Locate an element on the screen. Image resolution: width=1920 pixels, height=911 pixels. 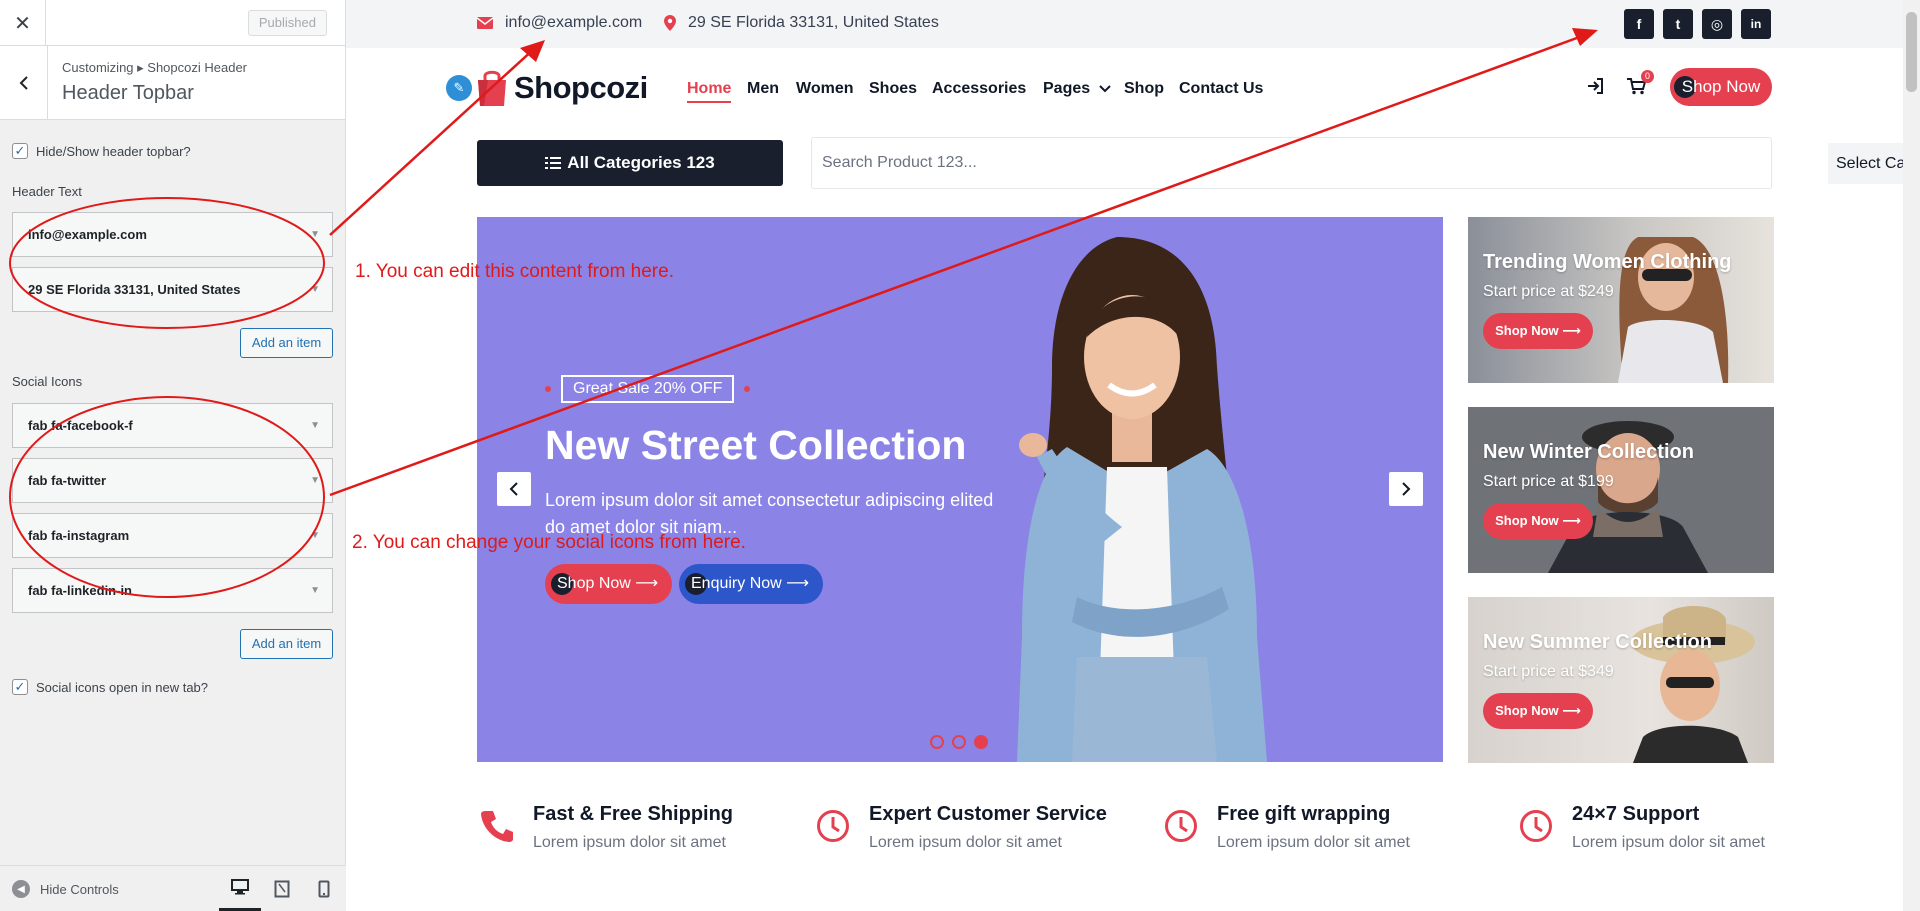
hide-topbar-label: Hide/Show header topbar? is located at coordinates (113, 151).